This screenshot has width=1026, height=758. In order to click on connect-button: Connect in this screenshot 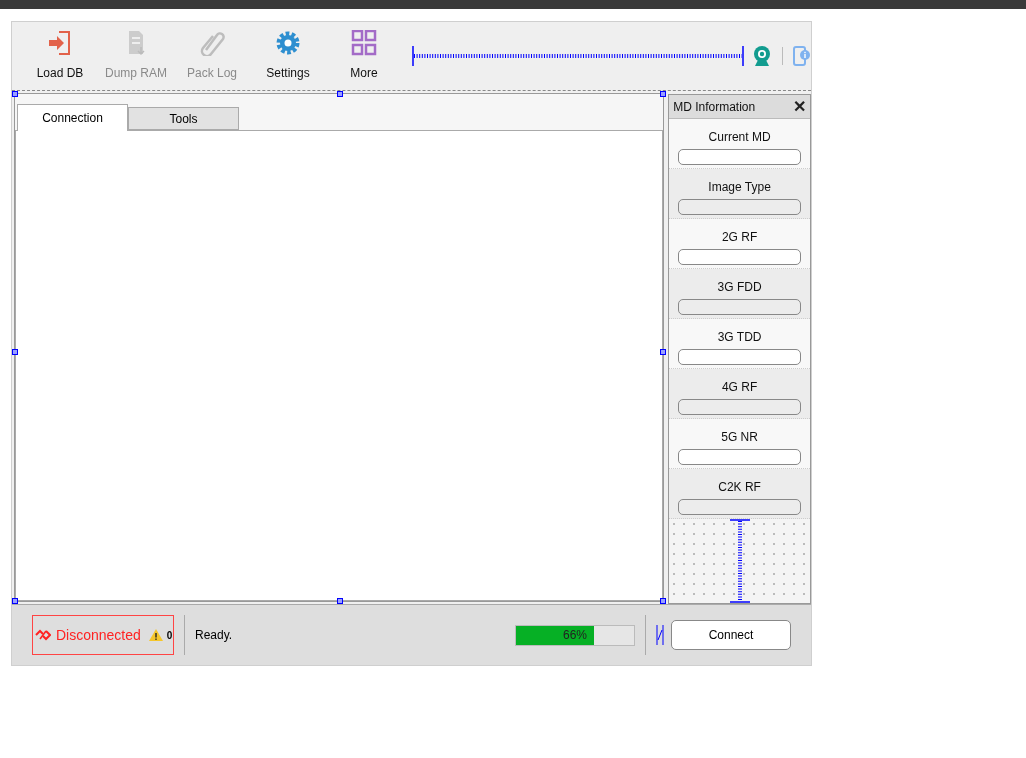, I will do `click(731, 635)`.